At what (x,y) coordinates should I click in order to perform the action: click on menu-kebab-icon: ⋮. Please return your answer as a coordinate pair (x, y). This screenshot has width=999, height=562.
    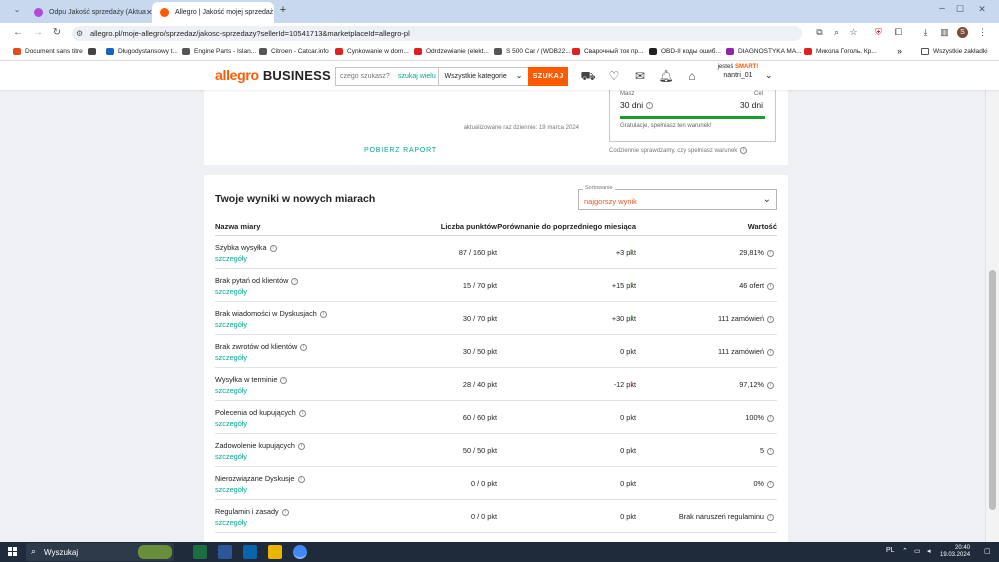
    Looking at the image, I should click on (982, 32).